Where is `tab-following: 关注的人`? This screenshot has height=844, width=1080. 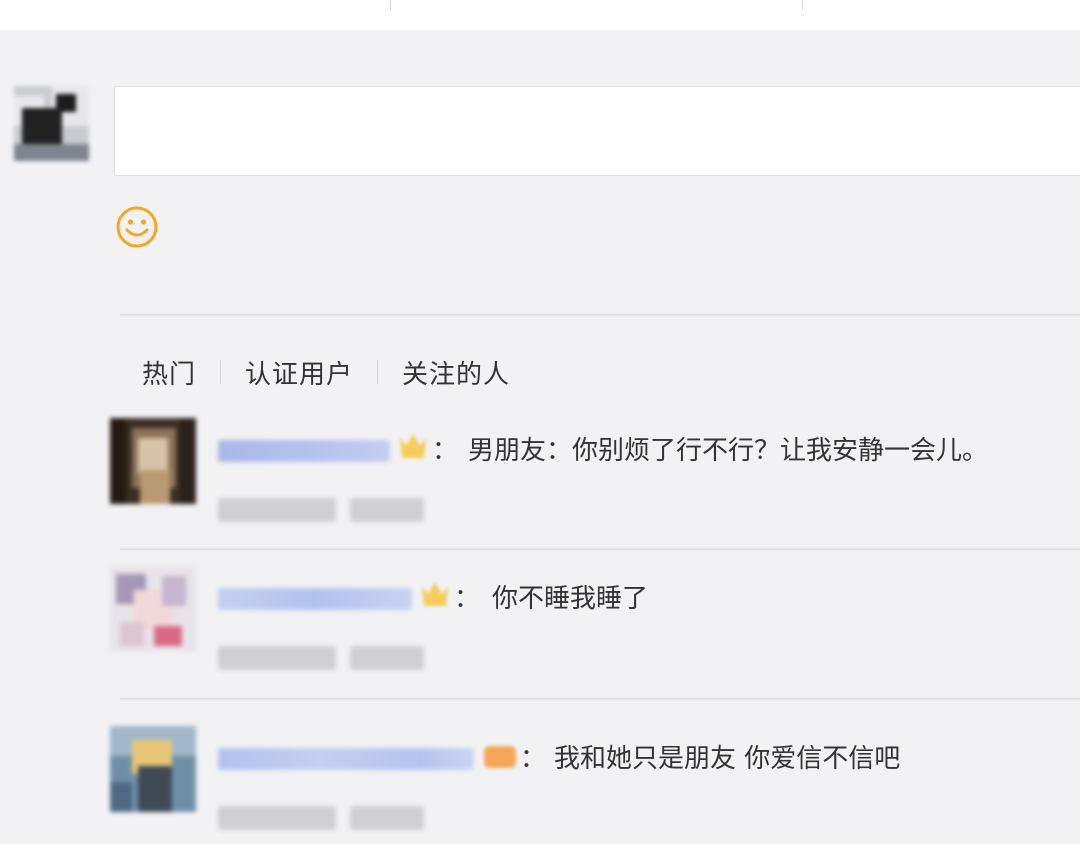 tab-following: 关注的人 is located at coordinates (456, 372).